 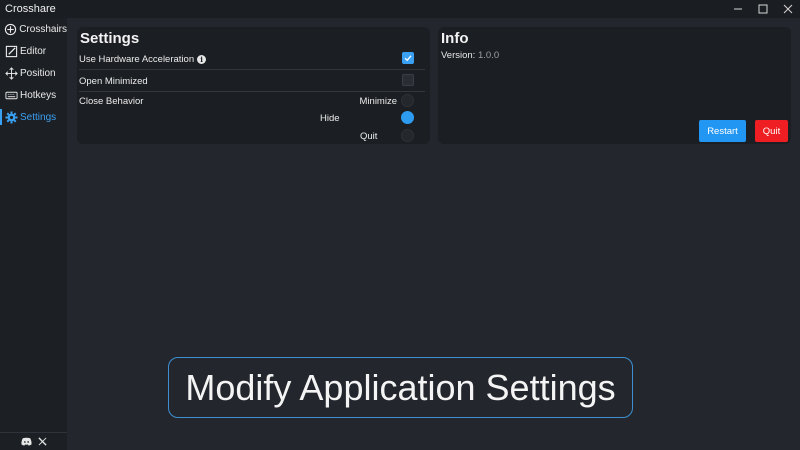 What do you see at coordinates (33, 441) in the screenshot?
I see `sidebar-footer` at bounding box center [33, 441].